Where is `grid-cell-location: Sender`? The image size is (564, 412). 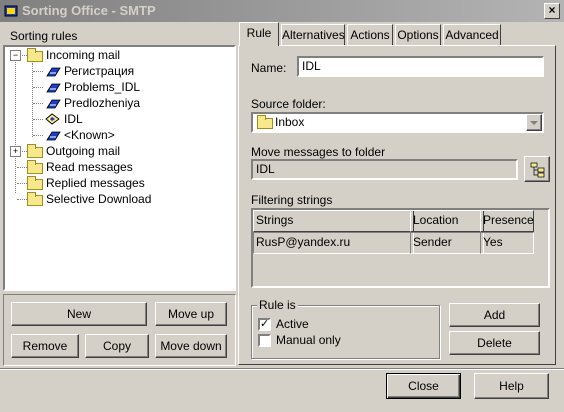
grid-cell-location: Sender is located at coordinates (447, 243).